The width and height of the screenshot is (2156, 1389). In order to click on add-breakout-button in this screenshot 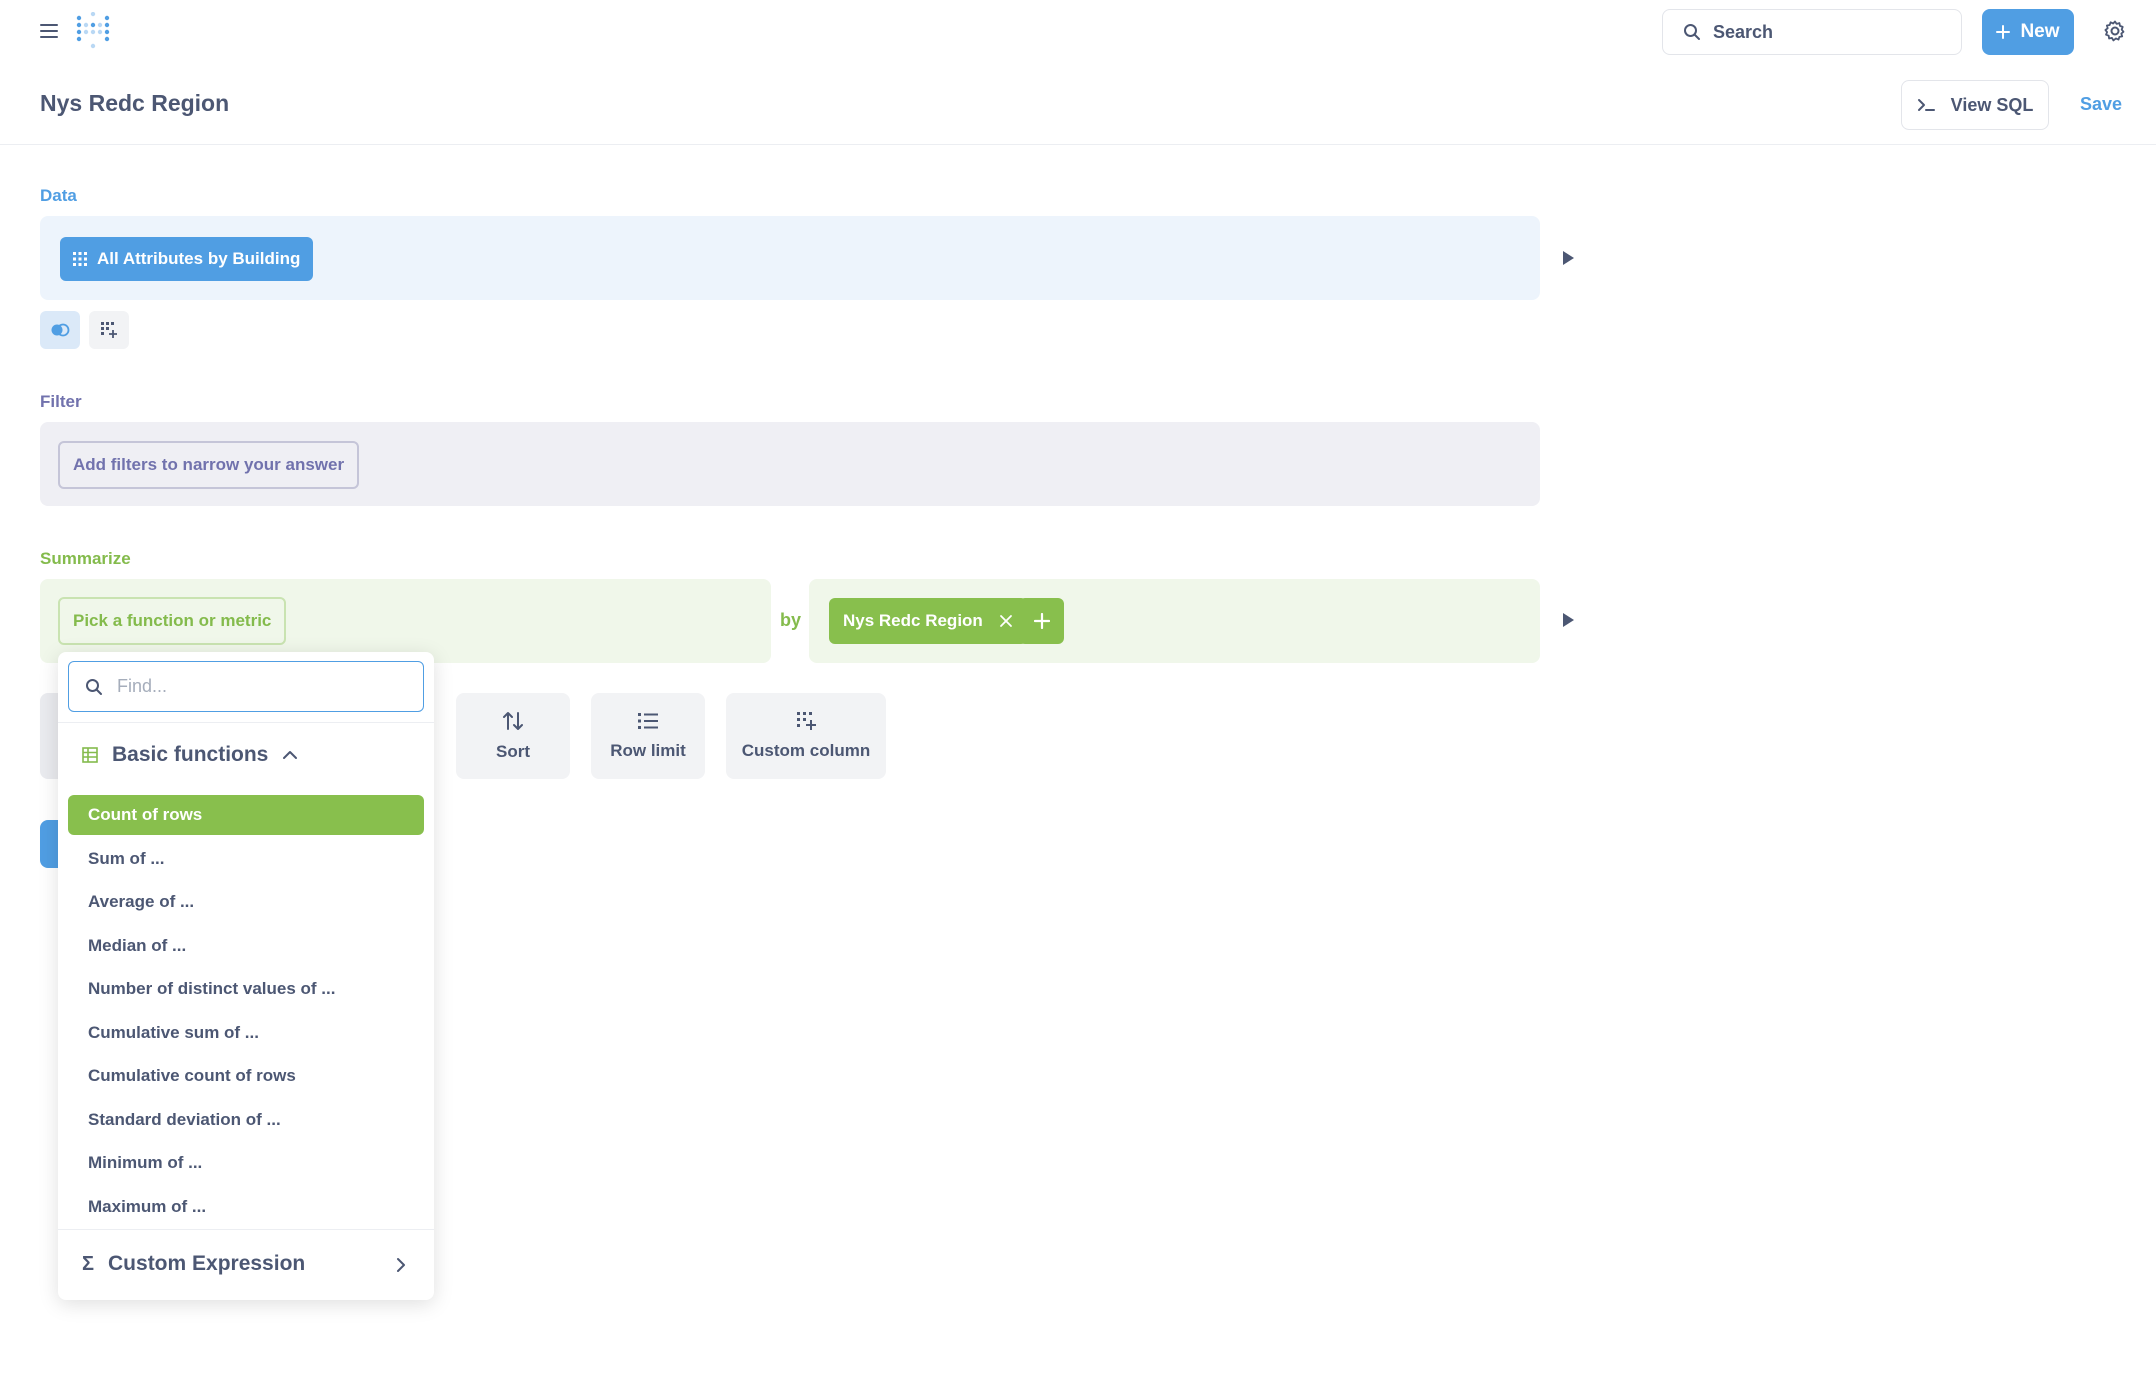, I will do `click(1041, 621)`.